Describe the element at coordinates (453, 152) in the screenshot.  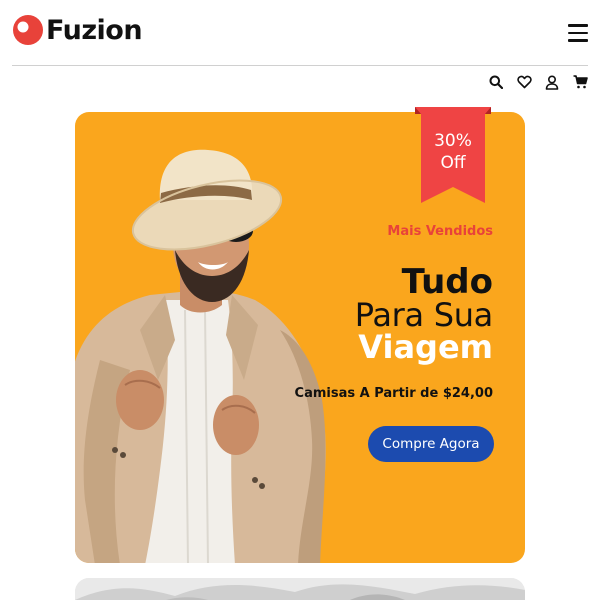
I see `discount-ribbon-label: 30% Off` at that location.